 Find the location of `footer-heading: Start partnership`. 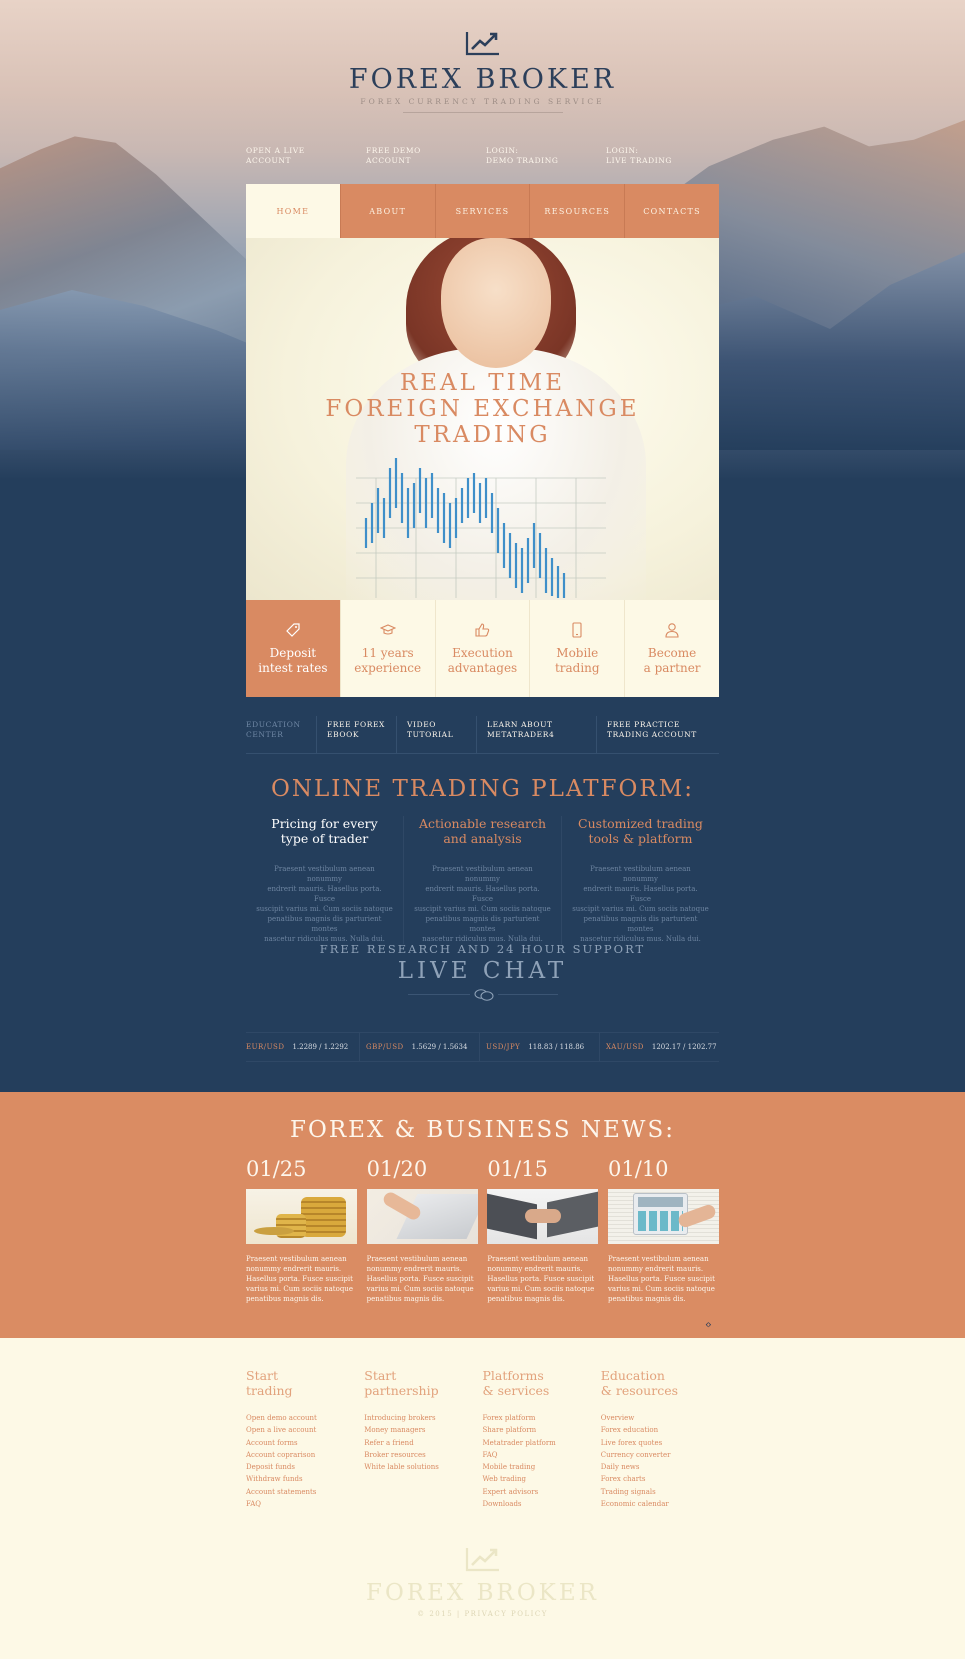

footer-heading: Start partnership is located at coordinates (423, 1383).